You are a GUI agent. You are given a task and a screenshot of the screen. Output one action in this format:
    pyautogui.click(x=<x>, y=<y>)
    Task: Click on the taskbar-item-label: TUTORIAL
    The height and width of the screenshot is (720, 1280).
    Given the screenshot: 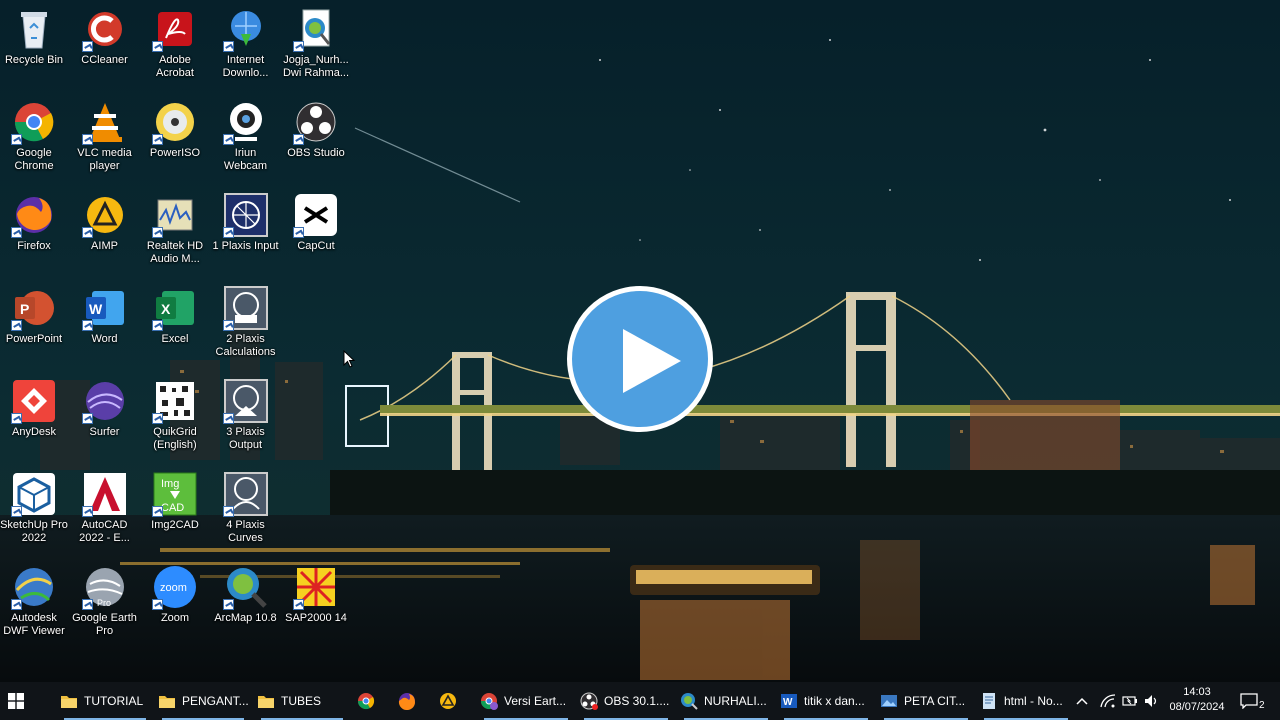 What is the action you would take?
    pyautogui.click(x=114, y=701)
    